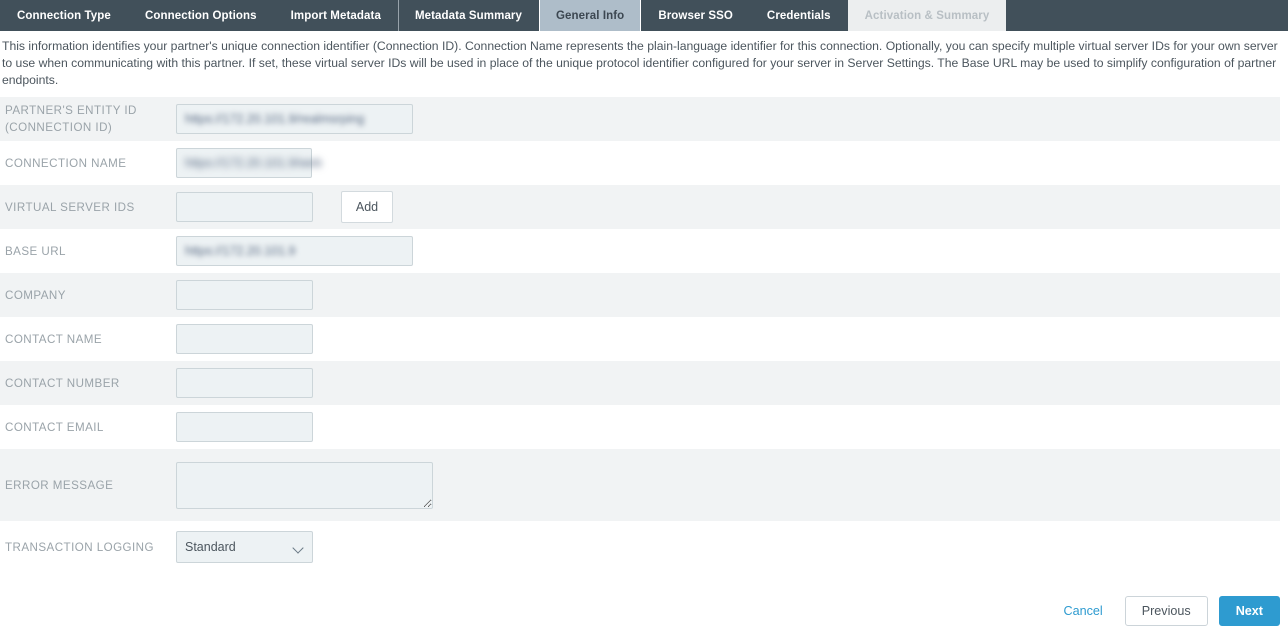  What do you see at coordinates (244, 427) in the screenshot?
I see `contact-email-input` at bounding box center [244, 427].